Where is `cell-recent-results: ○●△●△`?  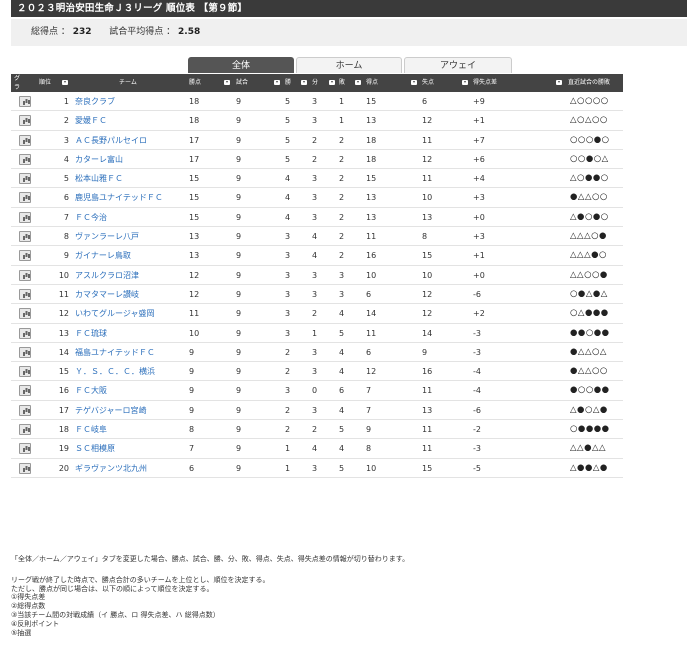 cell-recent-results: ○●△●△ is located at coordinates (589, 293).